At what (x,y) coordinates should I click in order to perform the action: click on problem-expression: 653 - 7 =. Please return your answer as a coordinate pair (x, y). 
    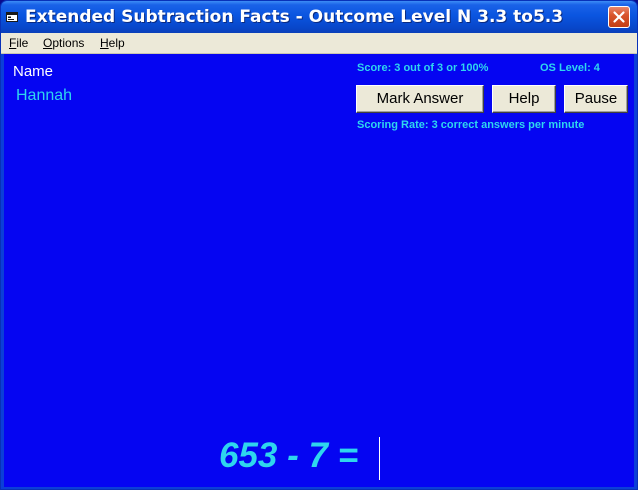
    Looking at the image, I should click on (289, 455).